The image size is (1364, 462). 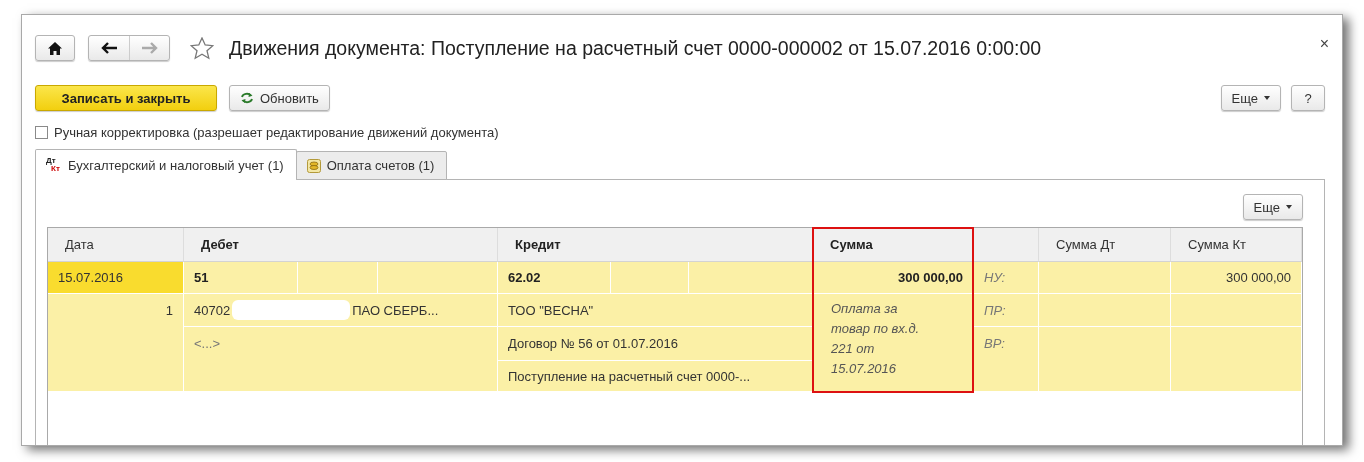 I want to click on help-button: ?, so click(x=1308, y=98).